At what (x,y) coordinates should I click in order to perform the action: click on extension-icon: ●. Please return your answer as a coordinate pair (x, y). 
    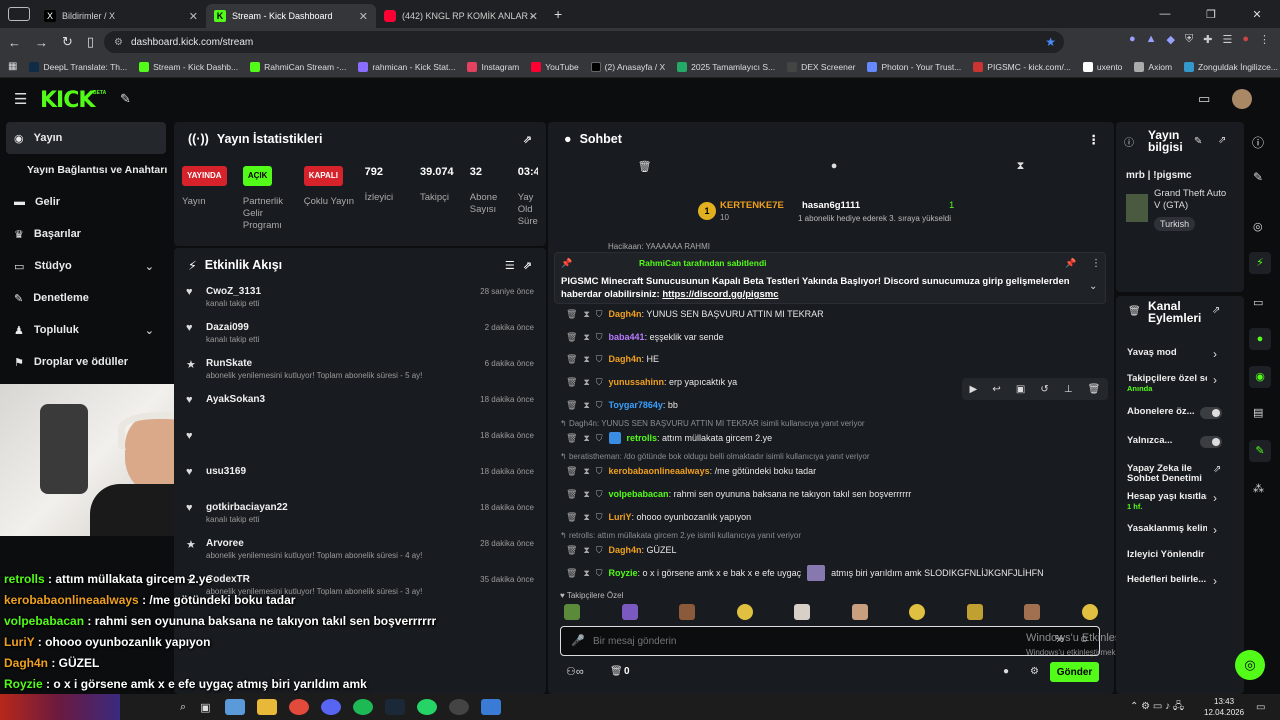
    Looking at the image, I should click on (1132, 39).